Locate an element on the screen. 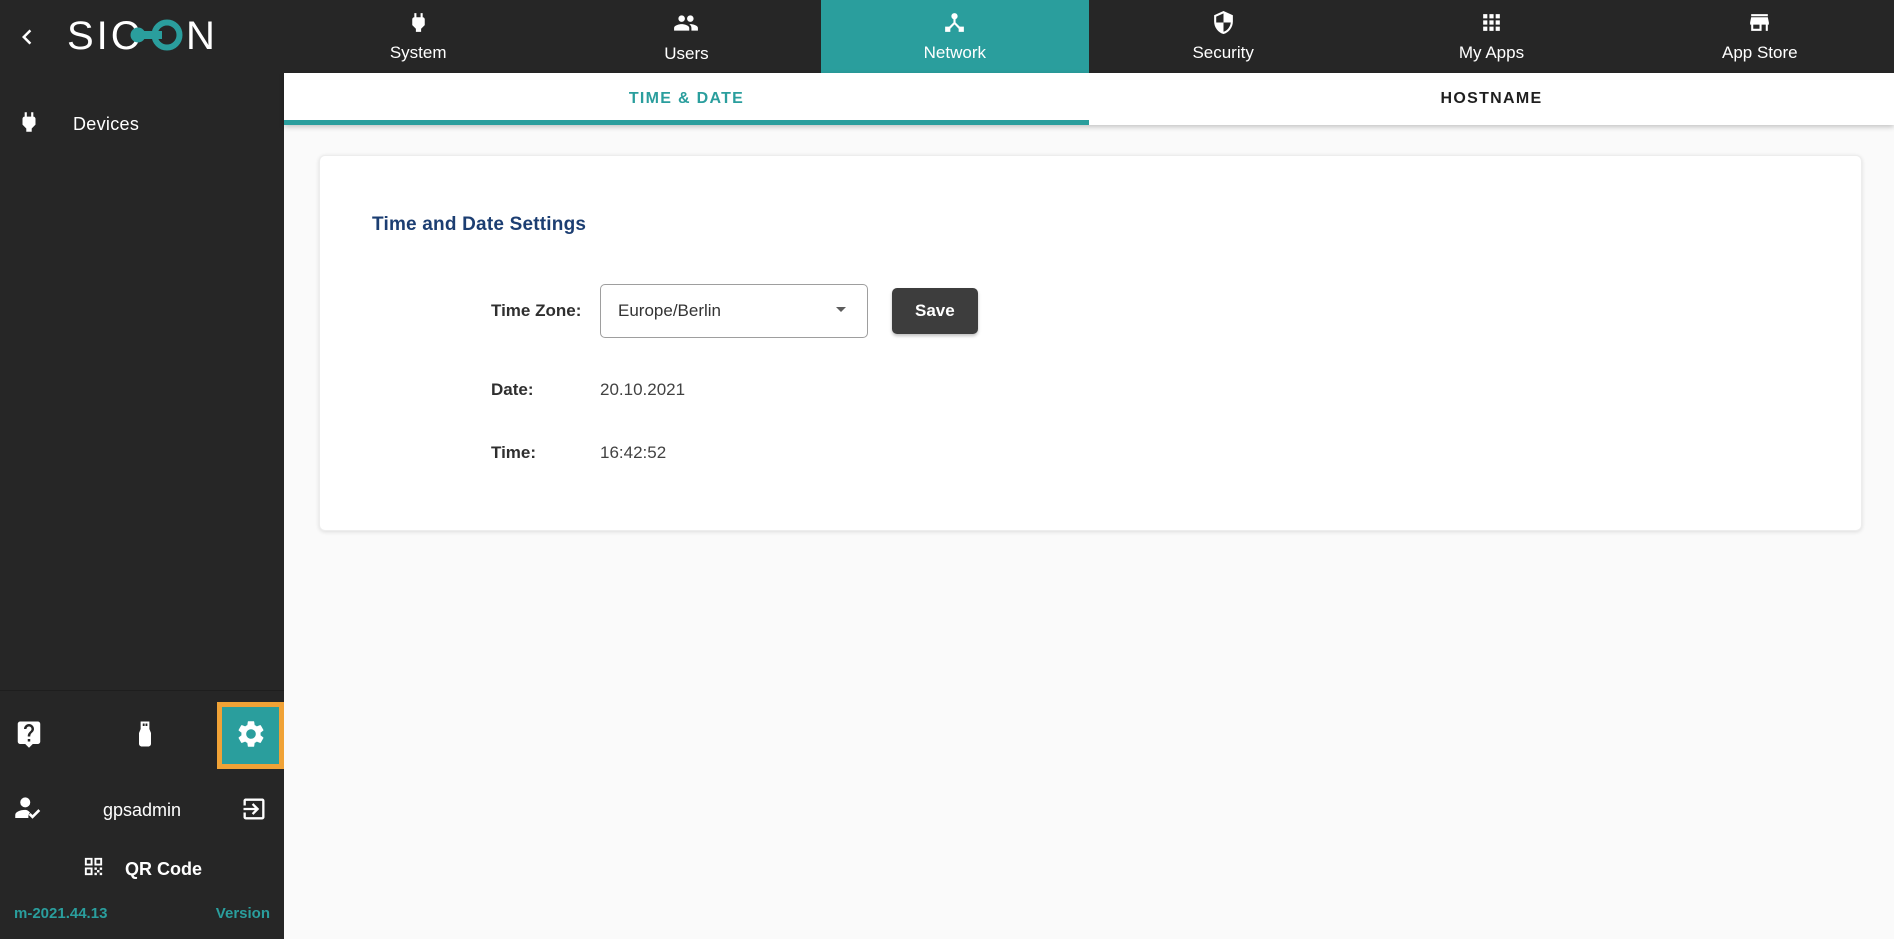 The width and height of the screenshot is (1894, 939). username: gpsadmin is located at coordinates (142, 809).